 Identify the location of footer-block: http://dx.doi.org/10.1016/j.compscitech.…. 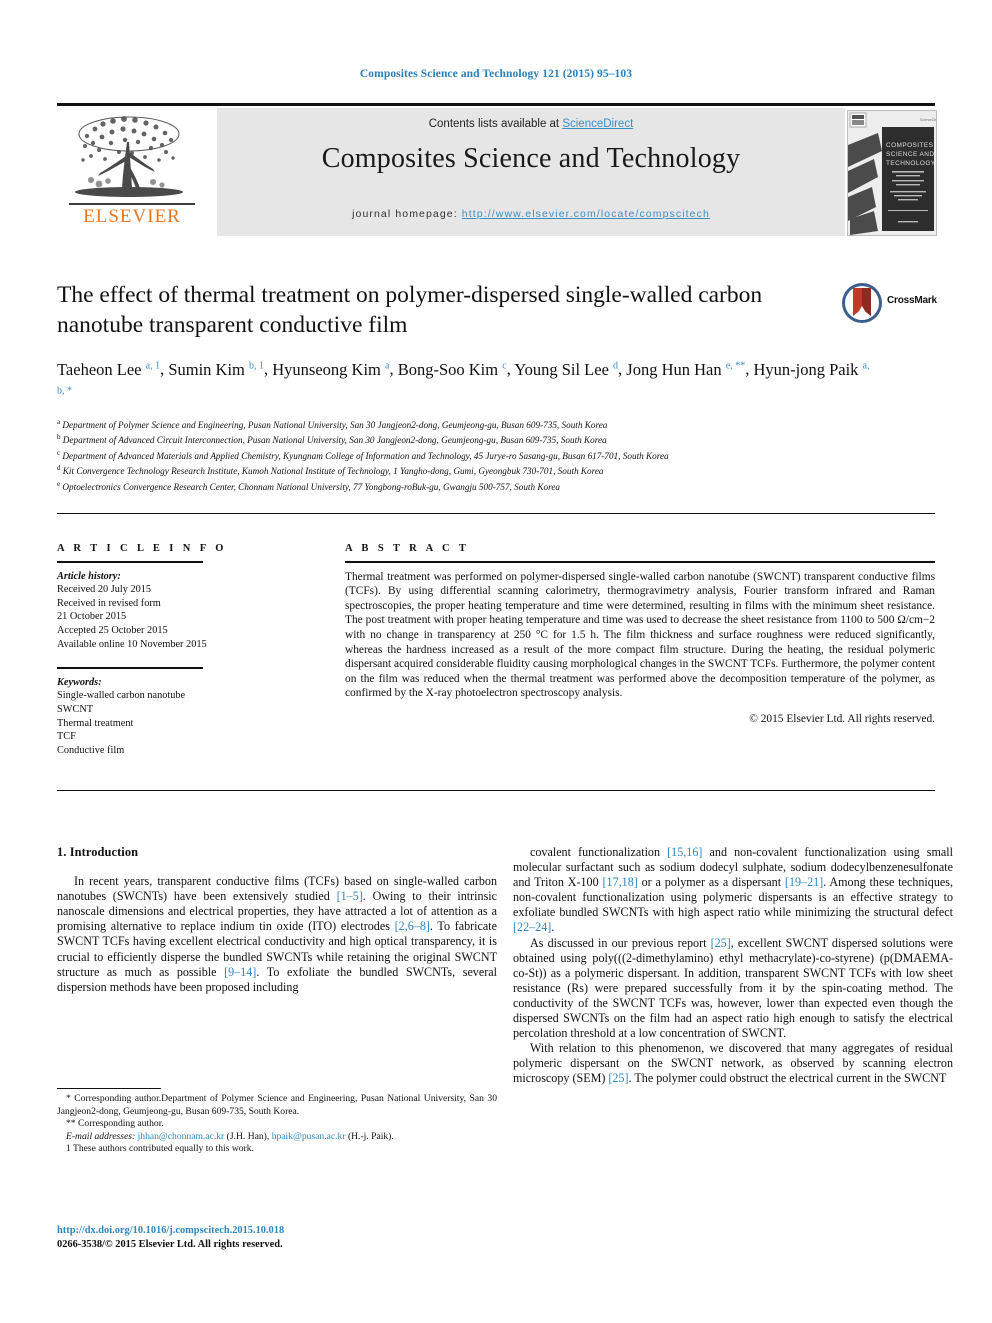
(277, 1238).